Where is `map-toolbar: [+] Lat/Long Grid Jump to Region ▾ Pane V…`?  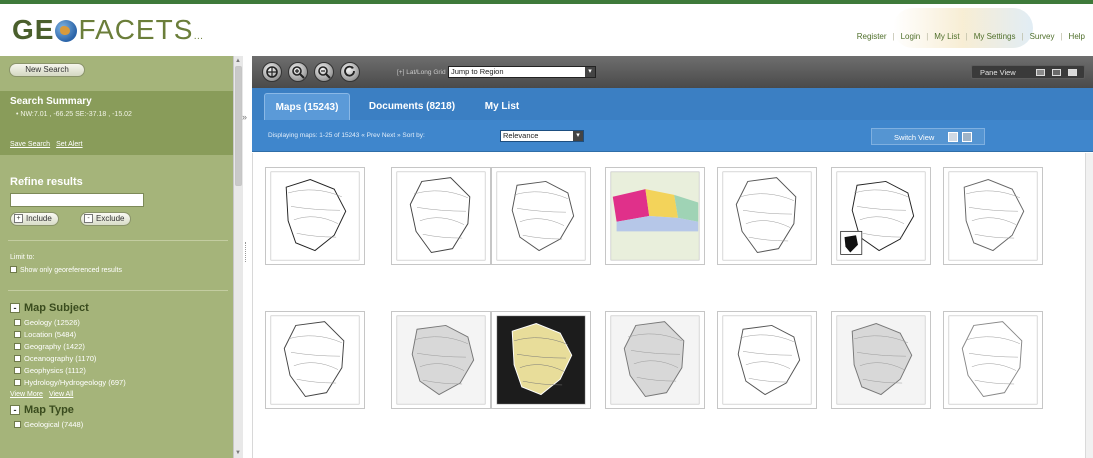
map-toolbar: [+] Lat/Long Grid Jump to Region ▾ Pane V… is located at coordinates (672, 72).